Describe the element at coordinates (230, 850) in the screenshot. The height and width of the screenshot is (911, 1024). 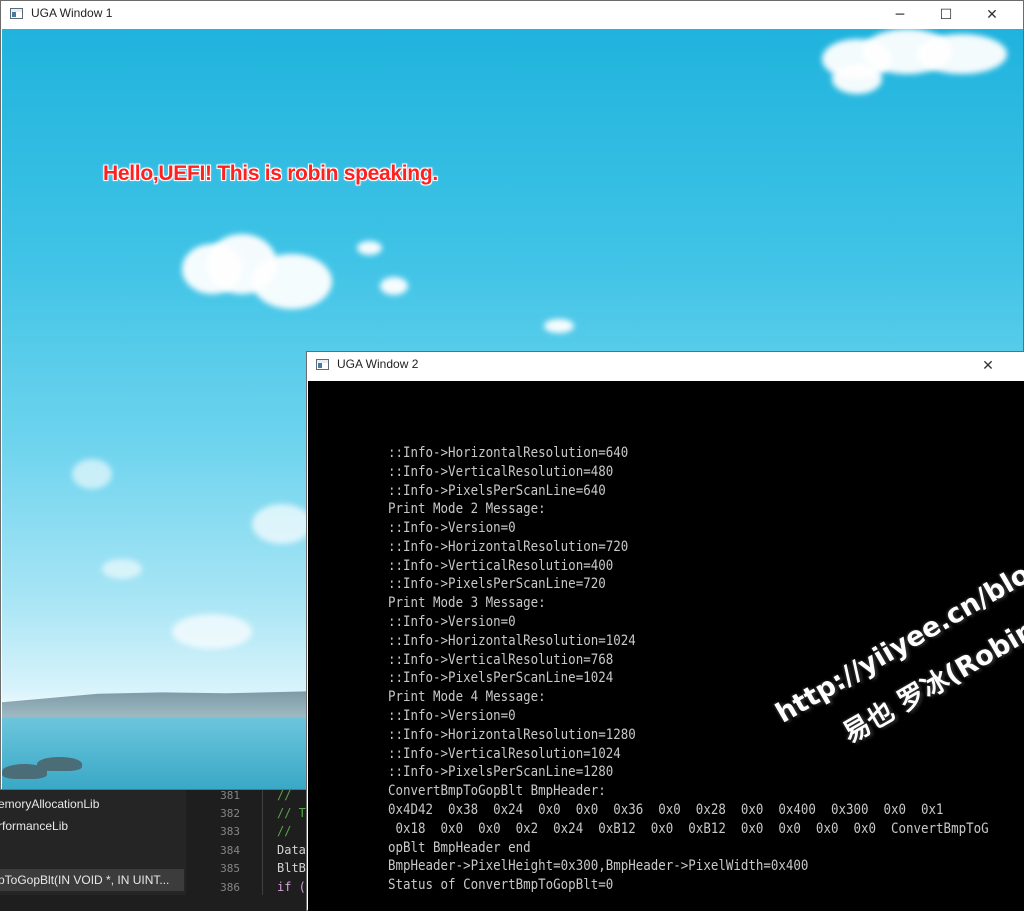
I see `line-number: 384` at that location.